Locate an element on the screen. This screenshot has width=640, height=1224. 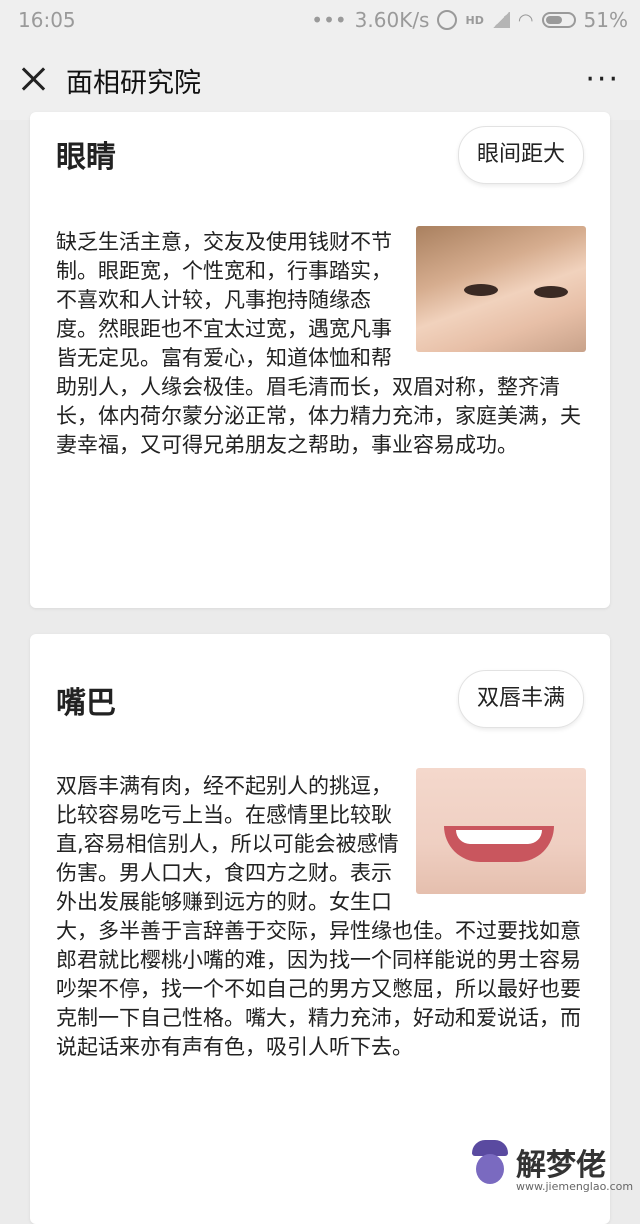
wifi-icon: ◠ is located at coordinates (525, 20).